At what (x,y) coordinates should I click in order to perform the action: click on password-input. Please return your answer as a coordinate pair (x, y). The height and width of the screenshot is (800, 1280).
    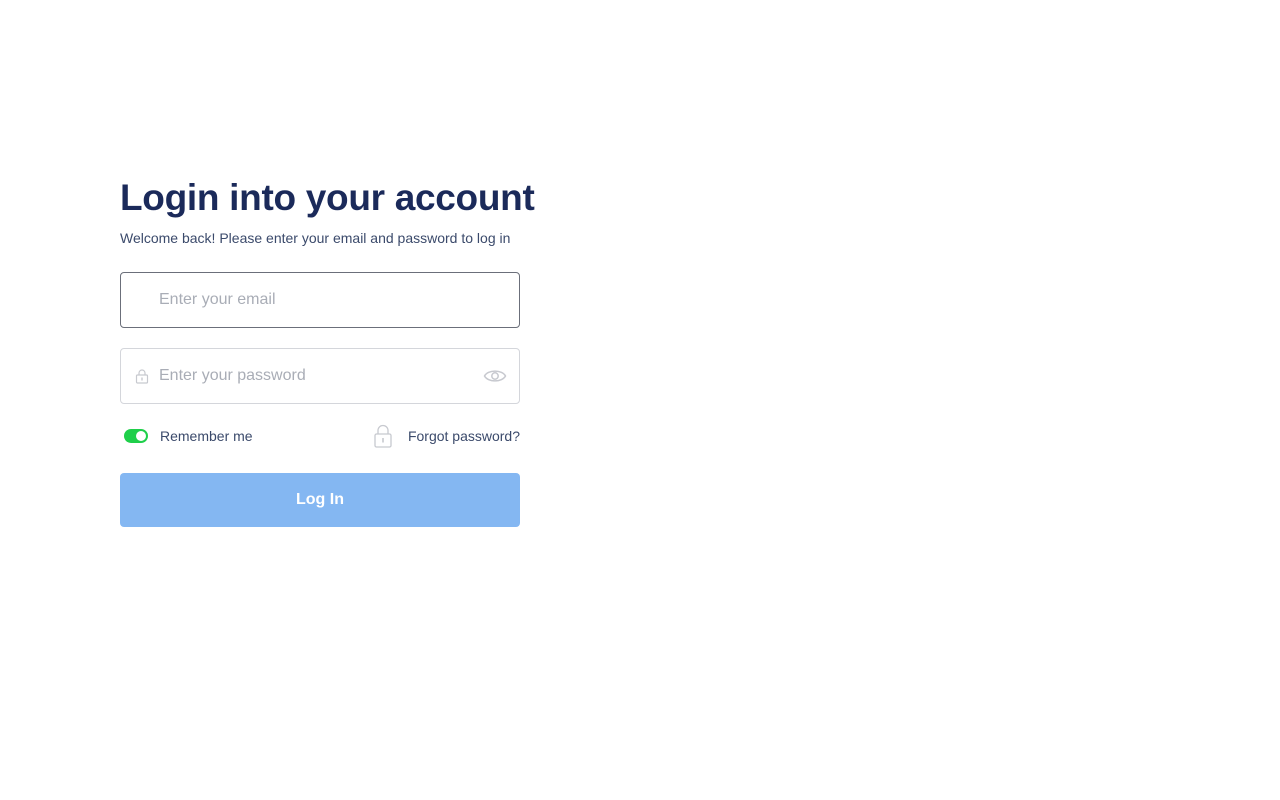
    Looking at the image, I should click on (309, 376).